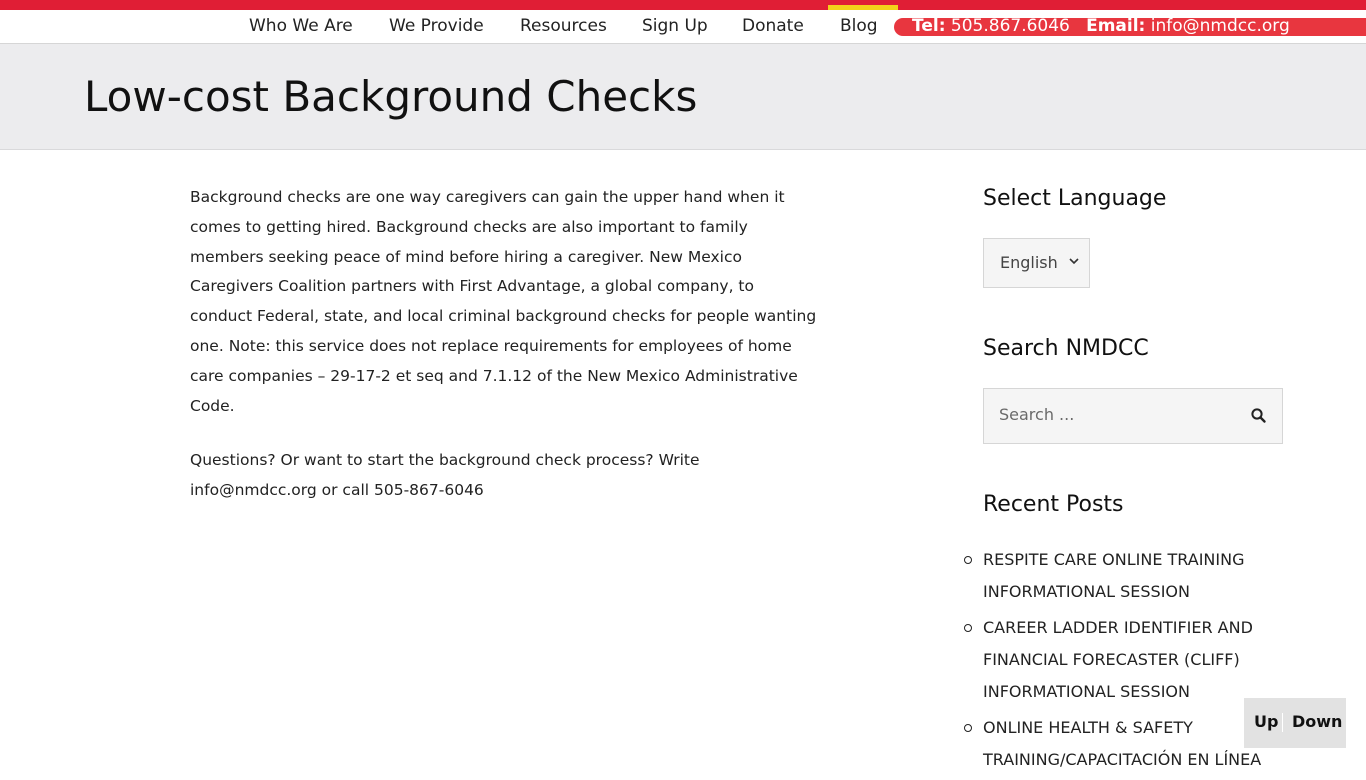 This screenshot has width=1366, height=780. What do you see at coordinates (301, 26) in the screenshot?
I see `nav-who-we-are: Who We Are` at bounding box center [301, 26].